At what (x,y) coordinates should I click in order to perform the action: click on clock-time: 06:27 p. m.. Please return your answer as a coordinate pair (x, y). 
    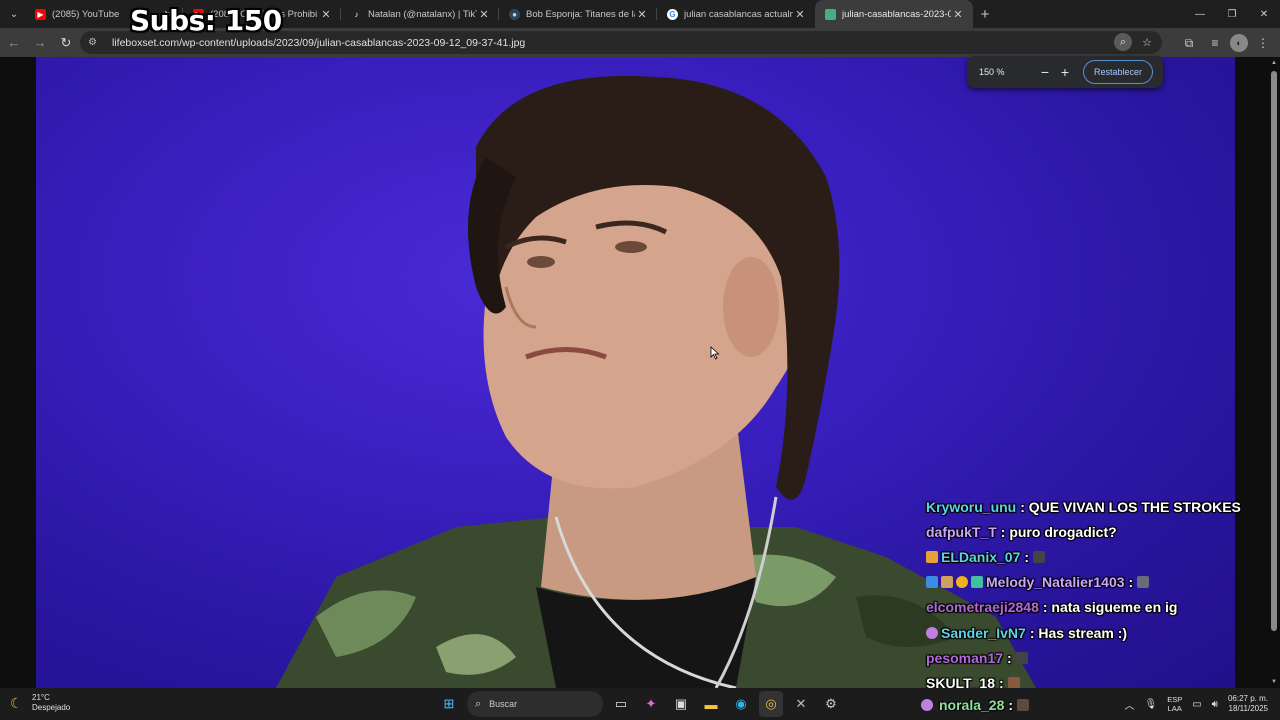
    Looking at the image, I should click on (1247, 698).